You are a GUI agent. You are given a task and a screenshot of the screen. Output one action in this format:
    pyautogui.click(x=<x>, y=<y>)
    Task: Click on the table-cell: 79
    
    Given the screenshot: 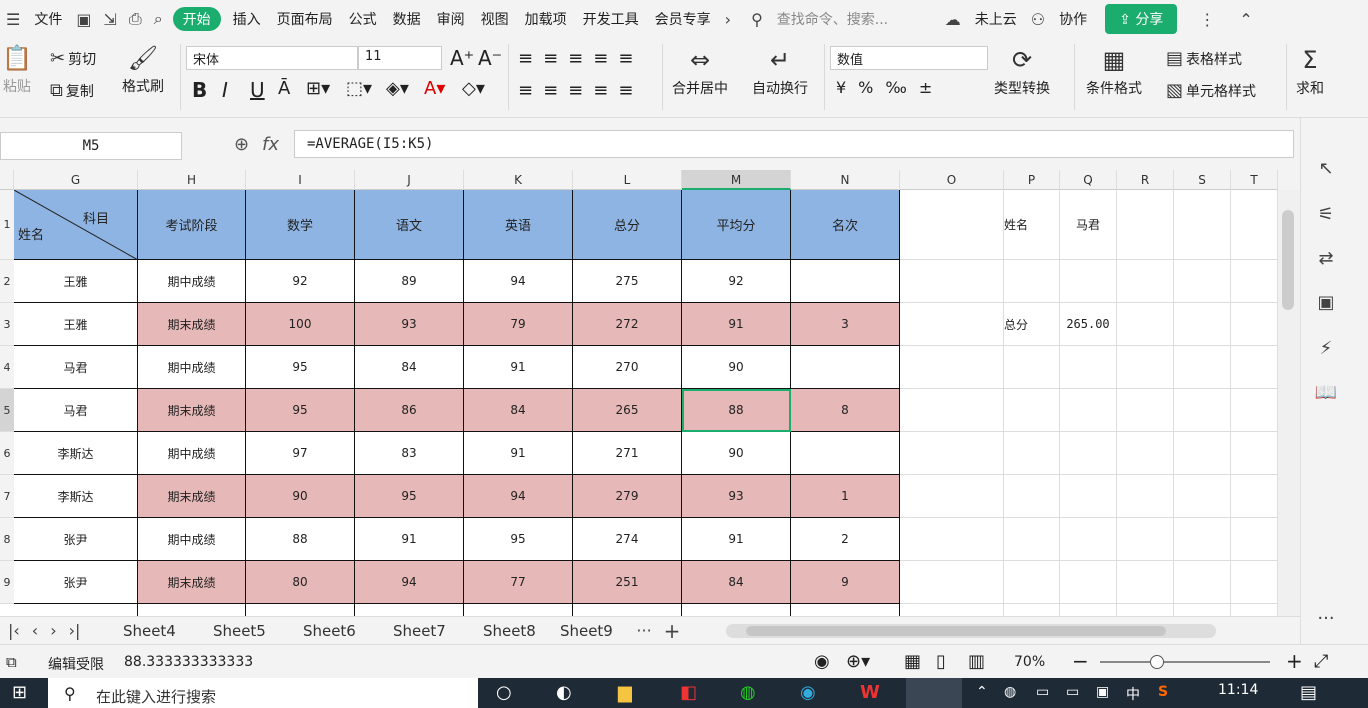 What is the action you would take?
    pyautogui.click(x=518, y=324)
    